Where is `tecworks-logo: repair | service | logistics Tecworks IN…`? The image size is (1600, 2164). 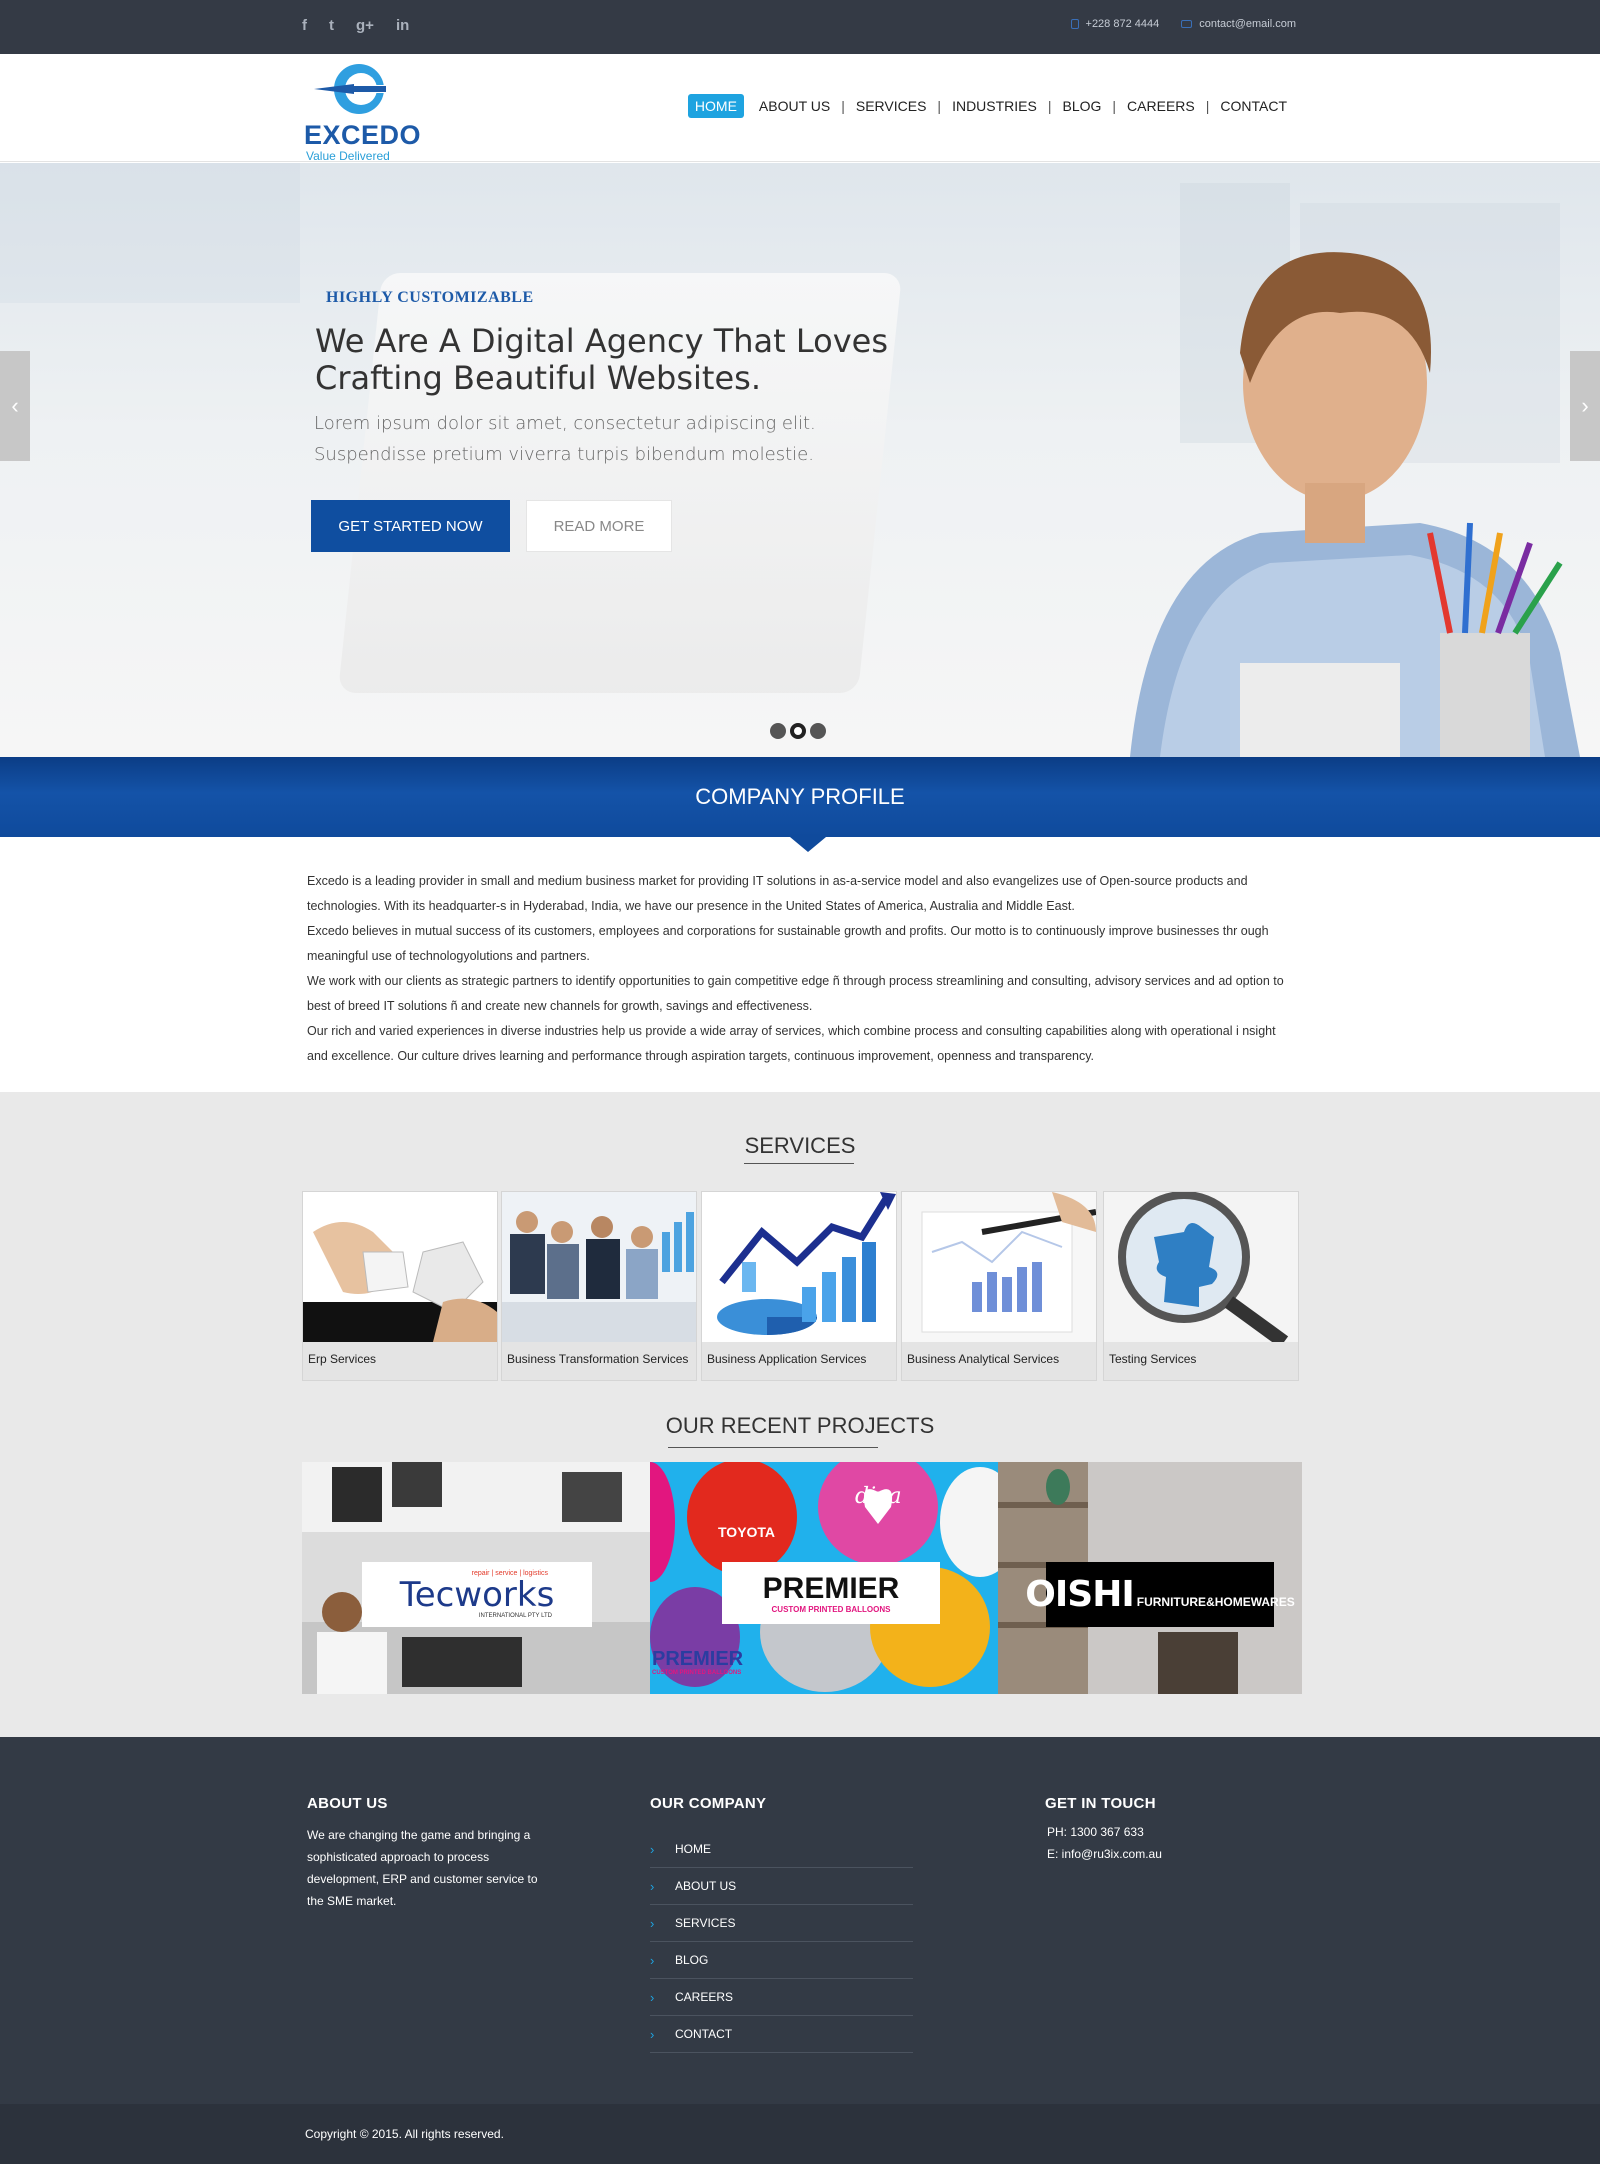 tecworks-logo: repair | service | logistics Tecworks IN… is located at coordinates (477, 1594).